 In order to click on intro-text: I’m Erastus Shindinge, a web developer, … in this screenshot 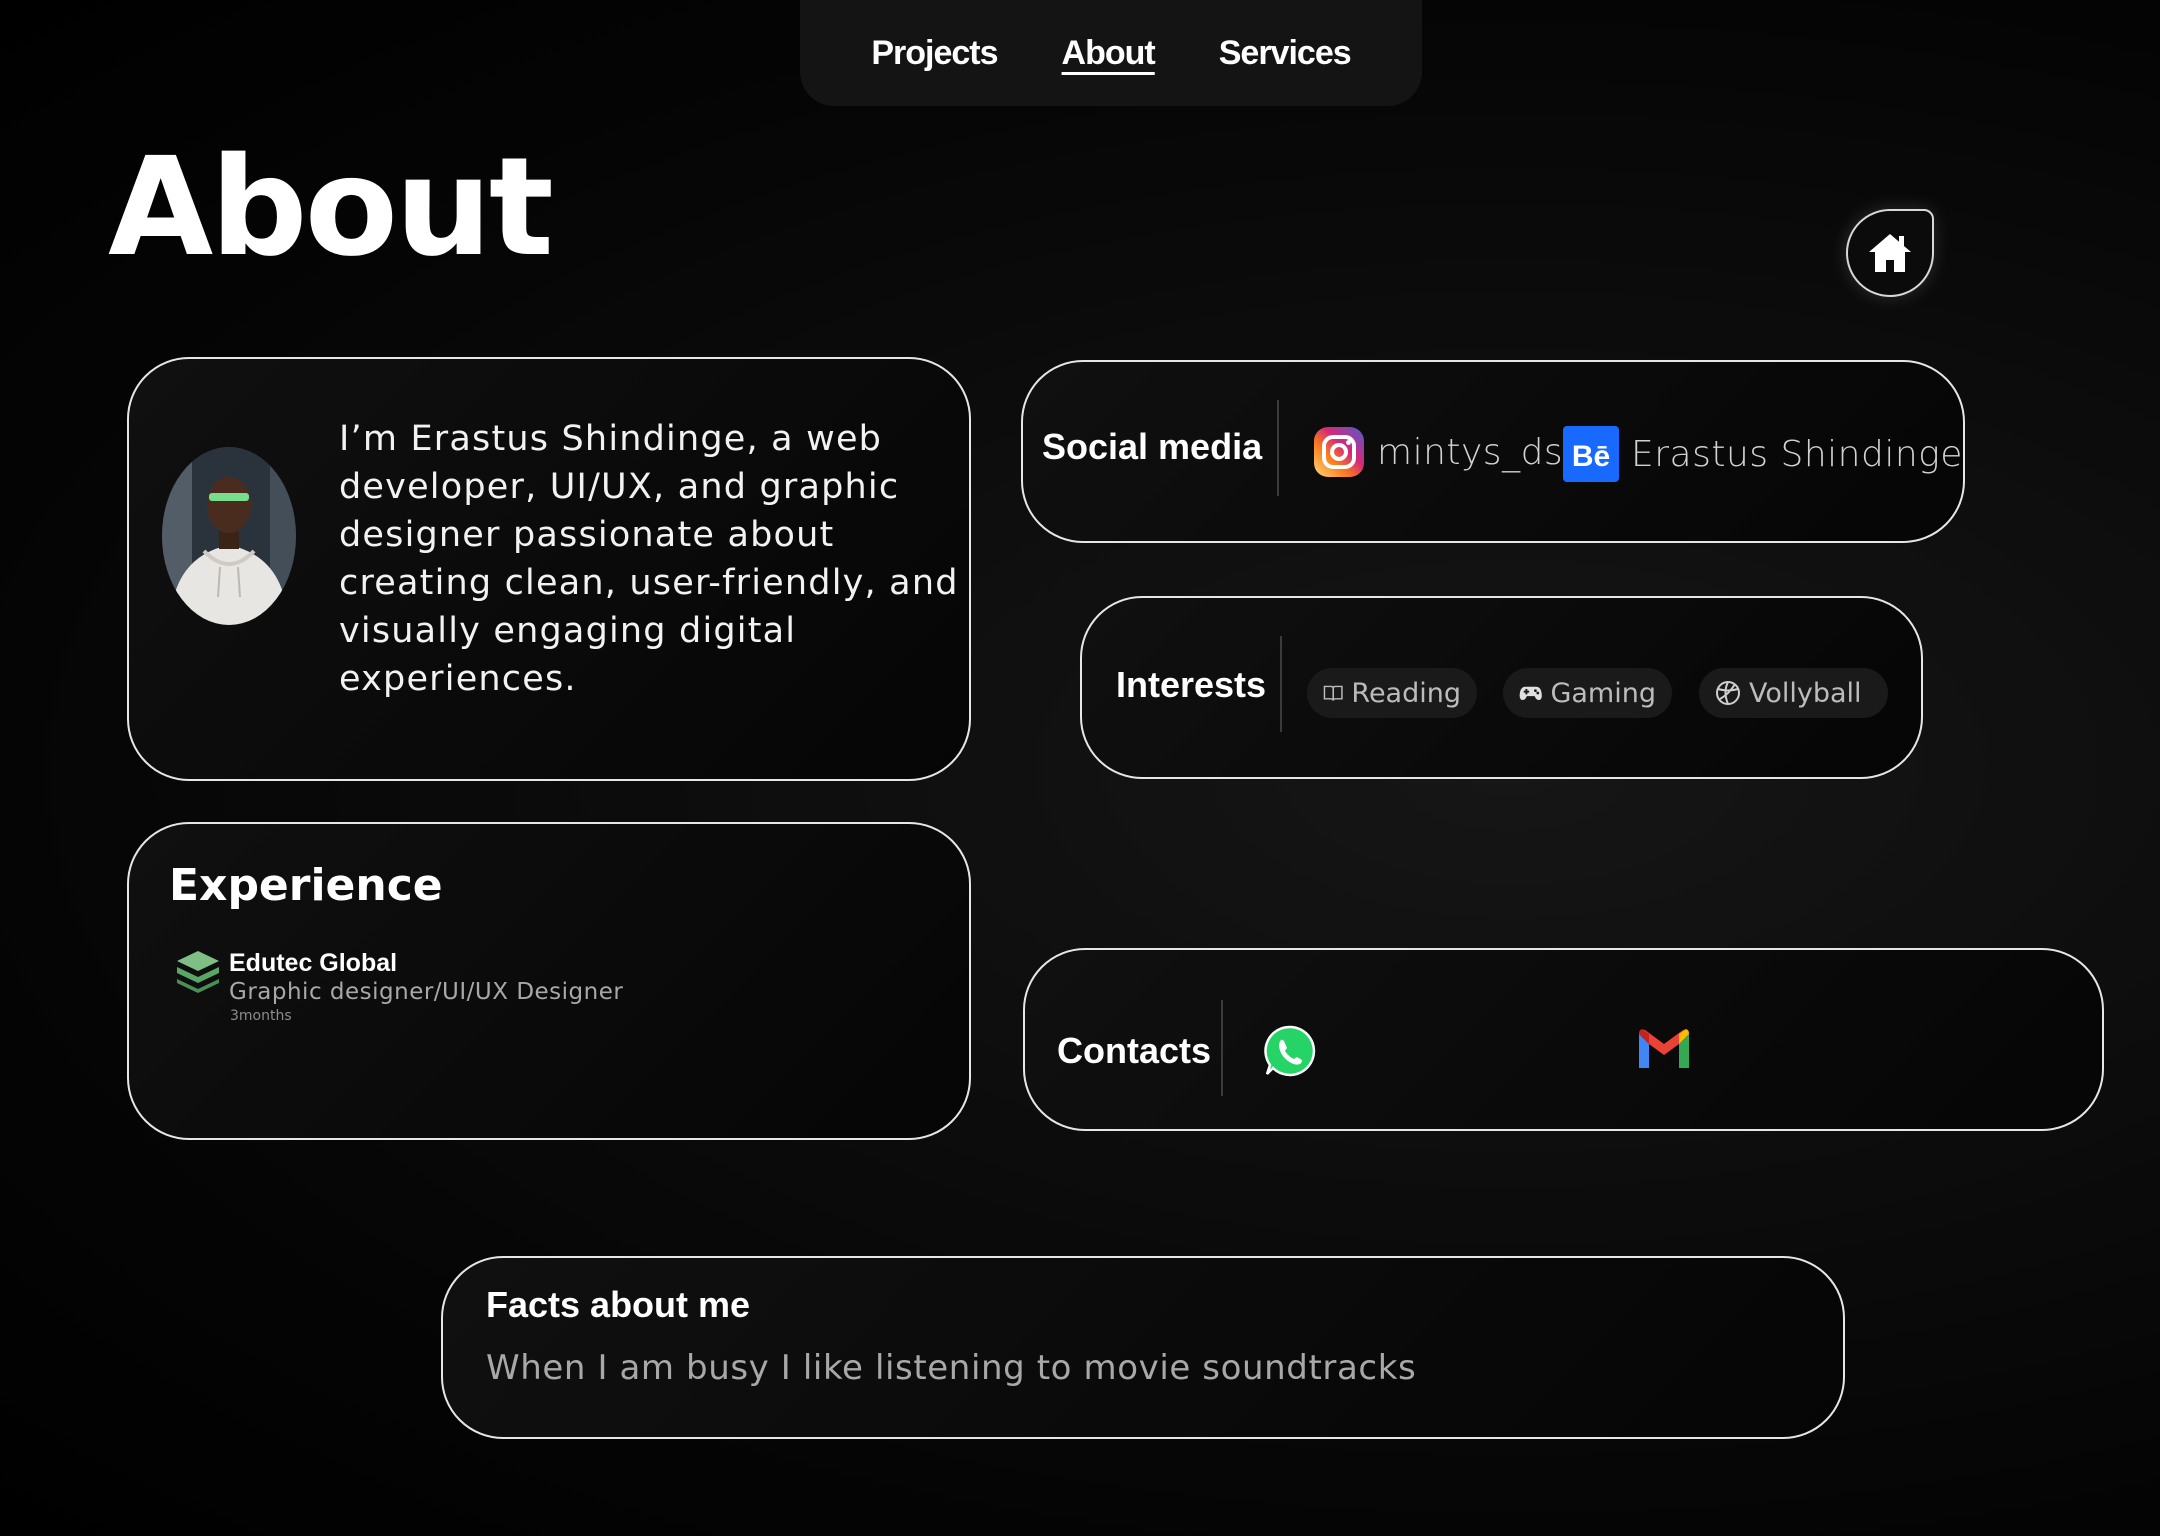, I will do `click(649, 559)`.